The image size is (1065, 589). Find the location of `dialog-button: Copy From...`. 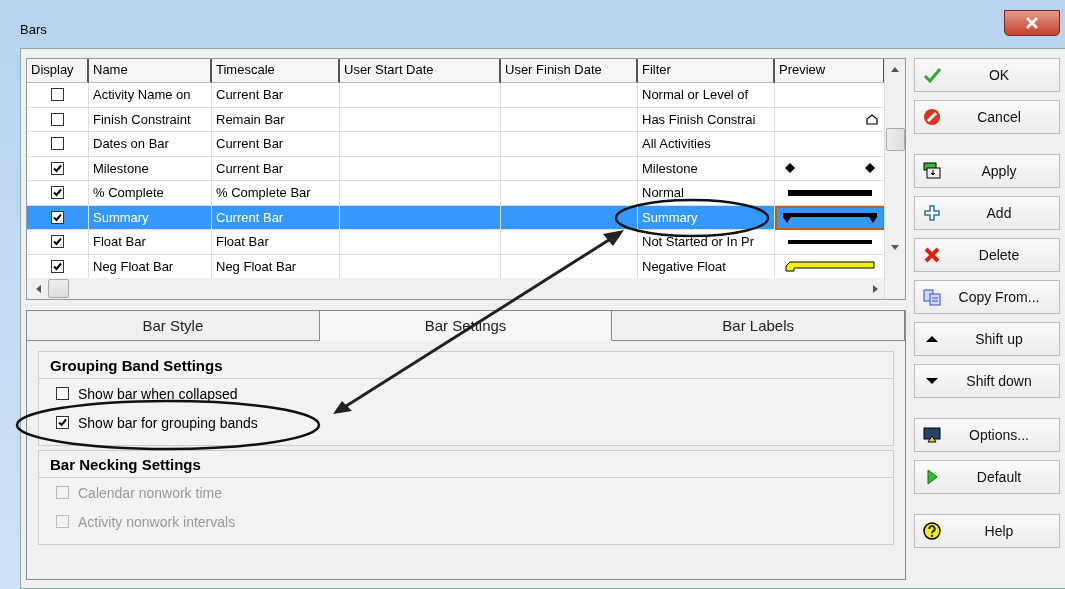

dialog-button: Copy From... is located at coordinates (987, 297).